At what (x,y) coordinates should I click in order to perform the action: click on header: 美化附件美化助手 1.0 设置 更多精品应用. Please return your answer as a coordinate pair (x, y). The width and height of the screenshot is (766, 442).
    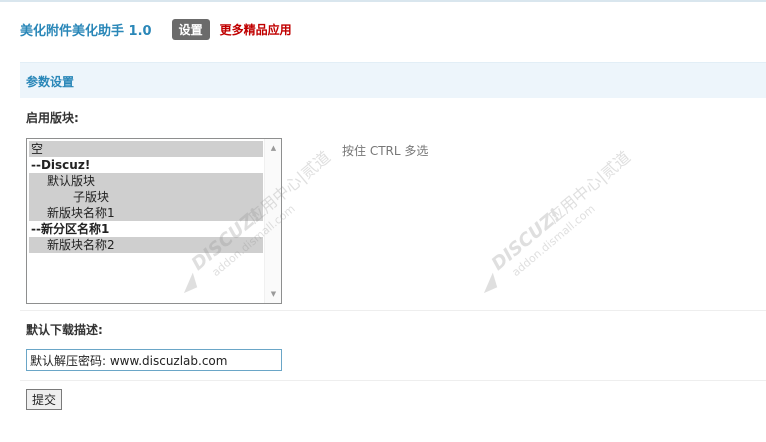
    Looking at the image, I should click on (156, 29).